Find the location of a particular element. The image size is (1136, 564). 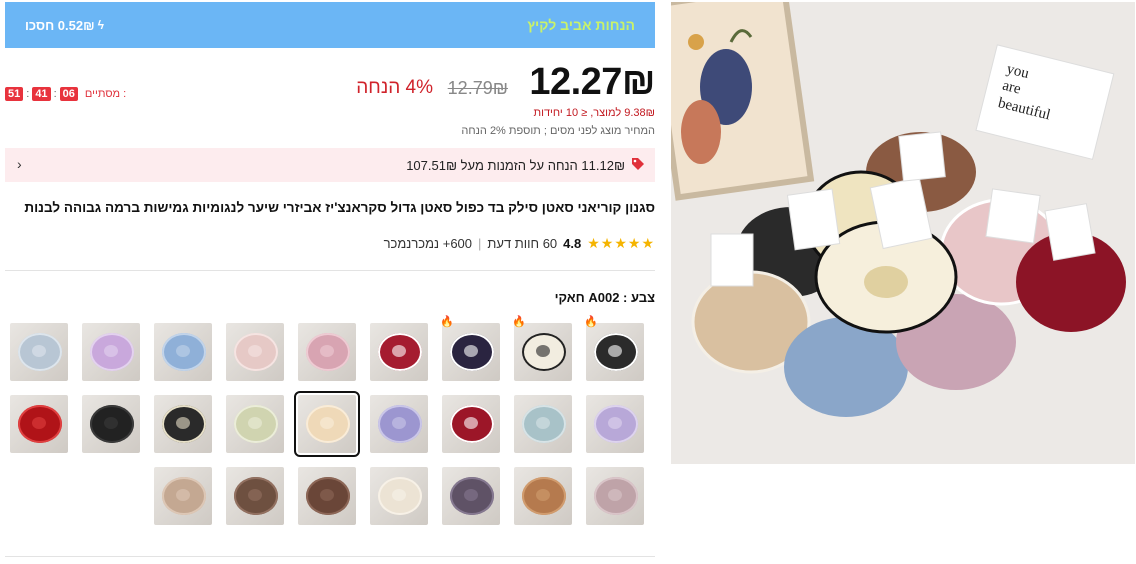

original-price: 12.79₪ is located at coordinates (477, 88).